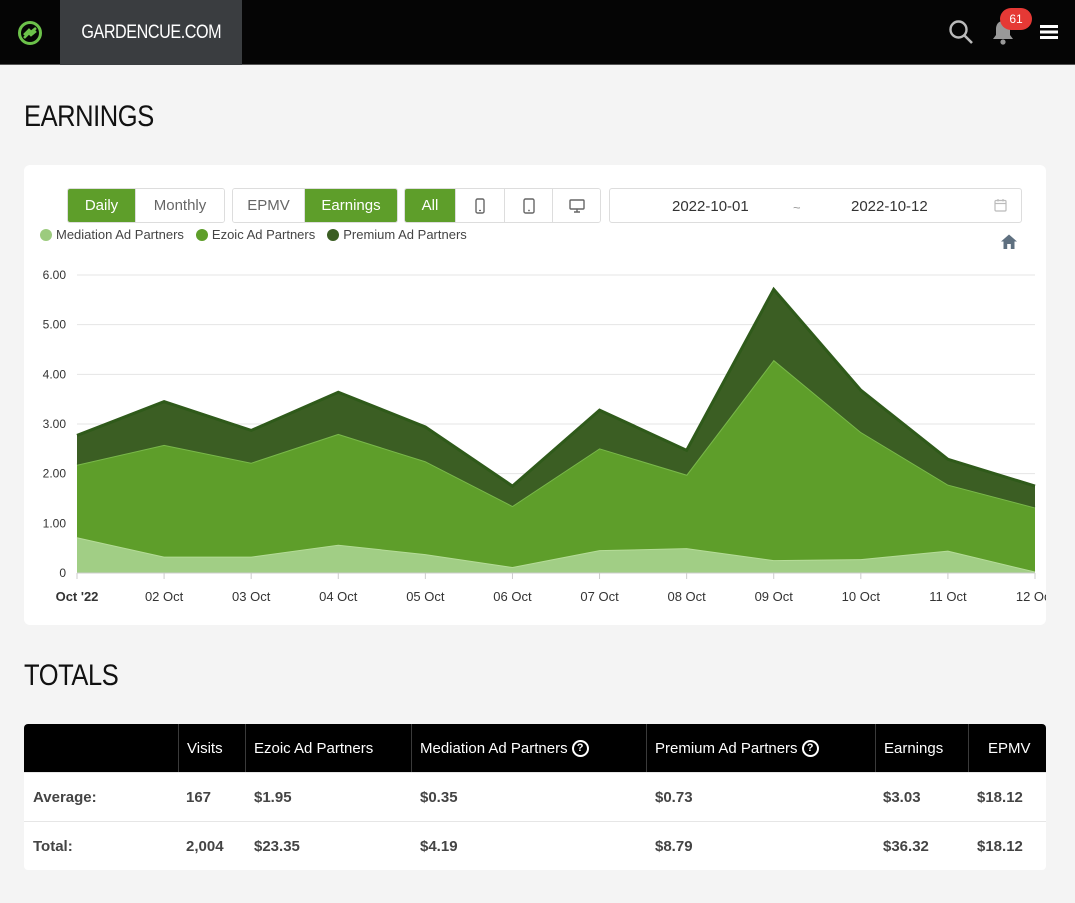 The image size is (1075, 903). Describe the element at coordinates (71, 675) in the screenshot. I see `totals-title: TOTALS` at that location.